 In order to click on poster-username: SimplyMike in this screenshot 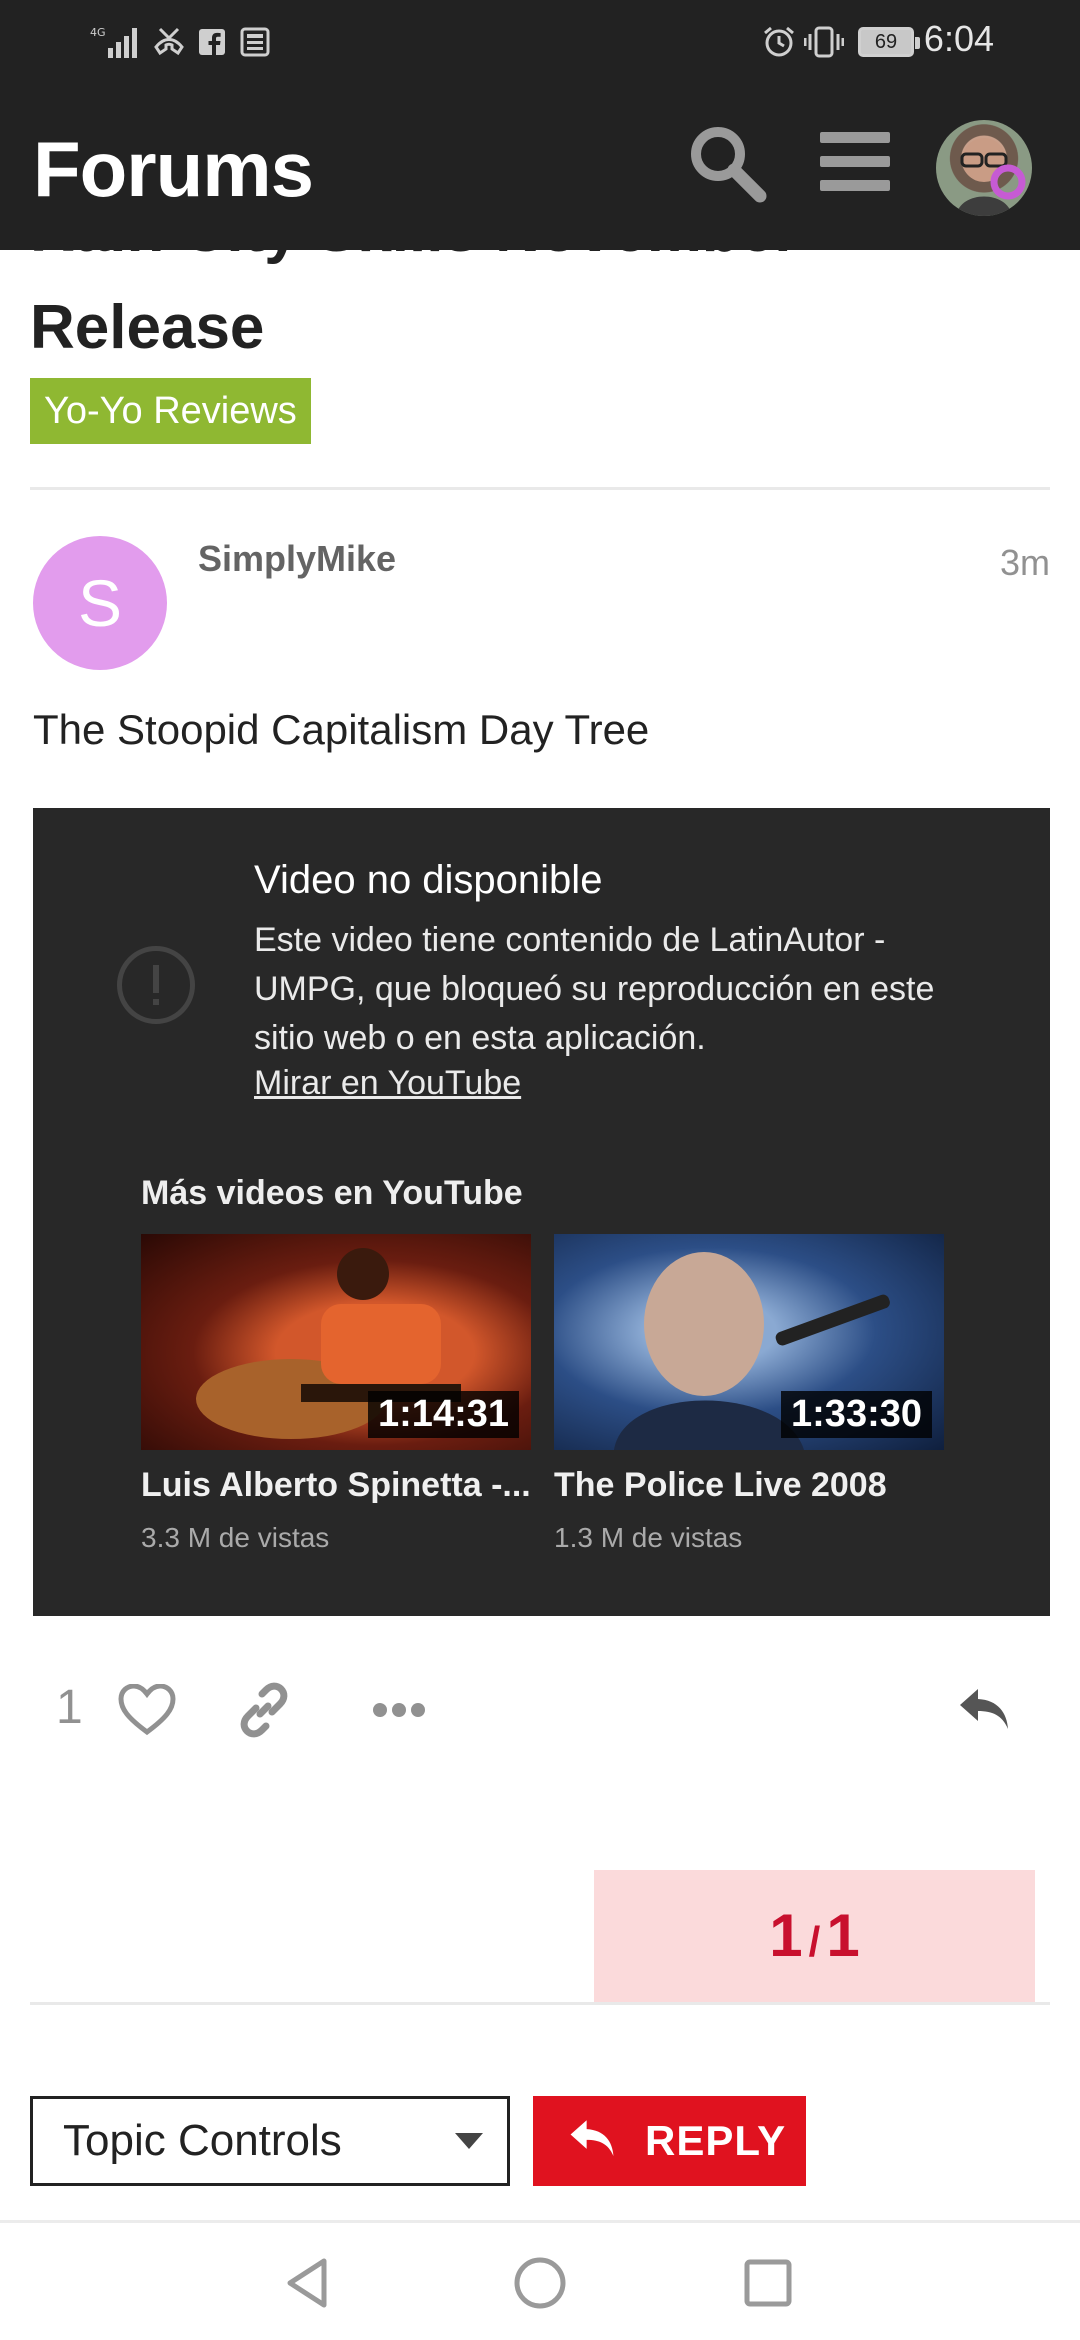, I will do `click(297, 559)`.